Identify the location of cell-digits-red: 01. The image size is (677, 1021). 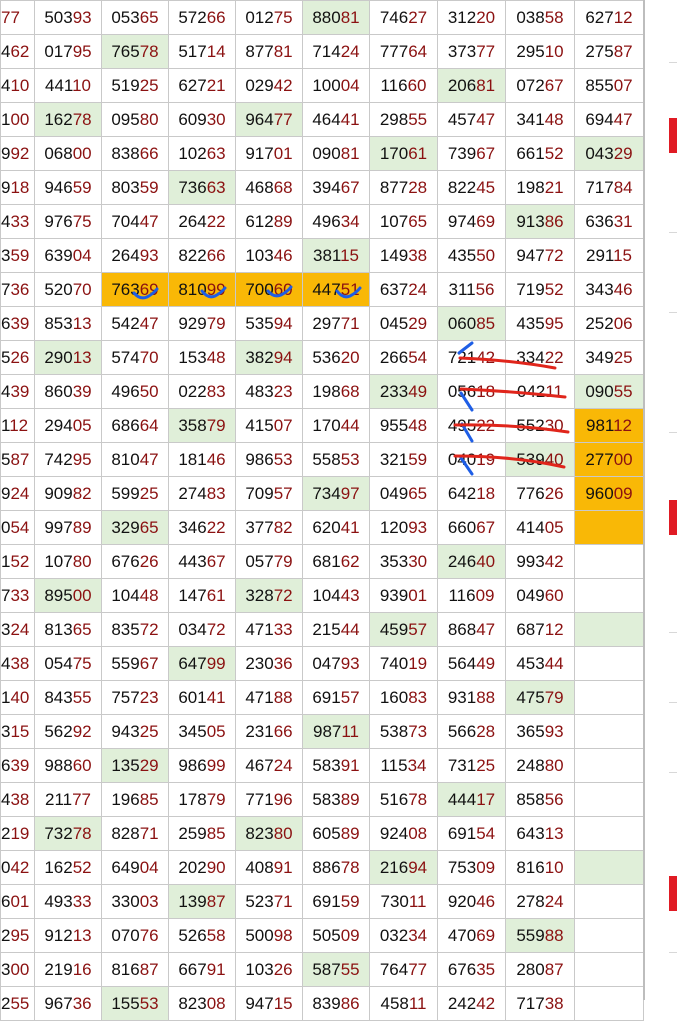
(418, 595).